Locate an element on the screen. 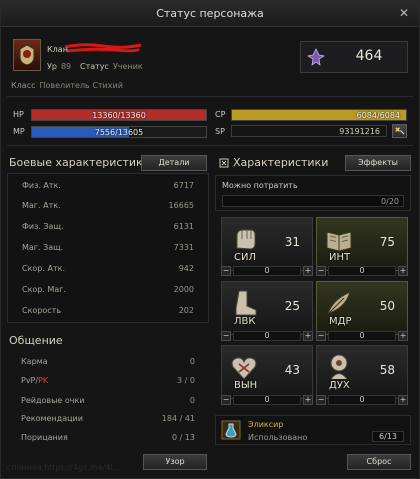 The width and height of the screenshot is (420, 479). stat-str-stepper: − 0 + is located at coordinates (267, 271).